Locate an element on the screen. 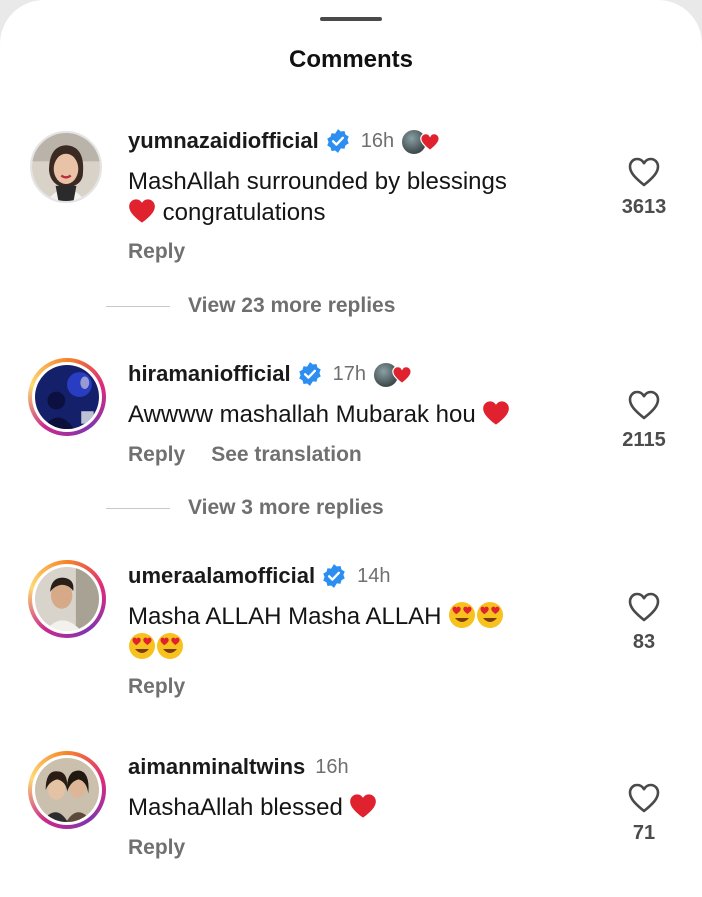 Image resolution: width=702 pixels, height=897 pixels. comment-username: aimanminaltwins is located at coordinates (216, 767).